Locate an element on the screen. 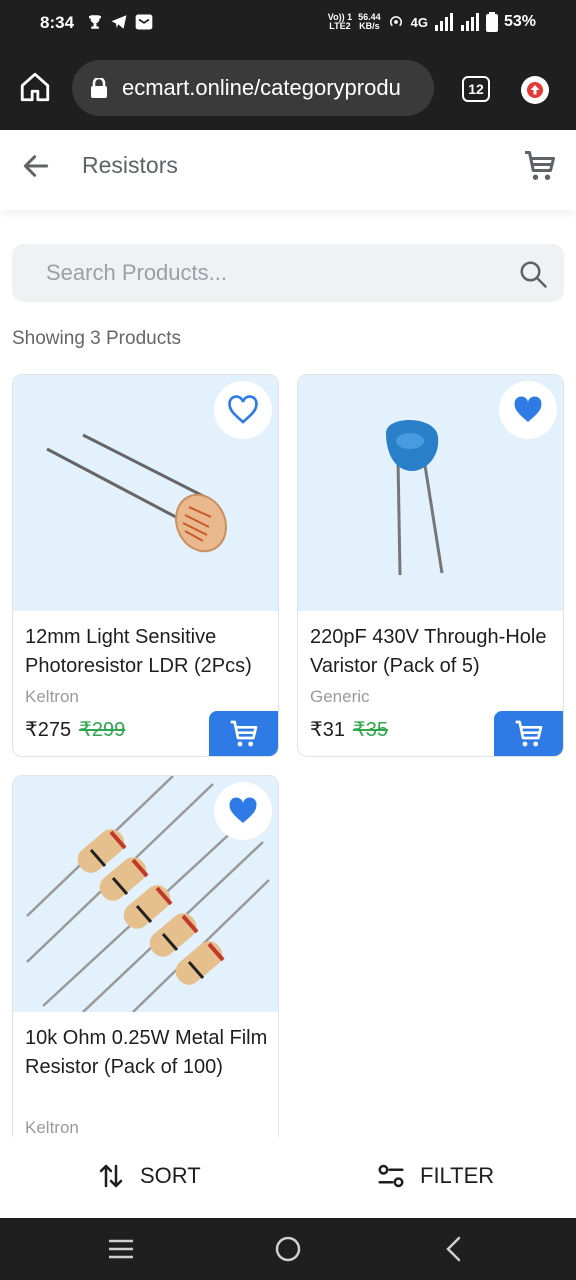 Image resolution: width=576 pixels, height=1280 pixels. heart-outline-icon is located at coordinates (243, 409).